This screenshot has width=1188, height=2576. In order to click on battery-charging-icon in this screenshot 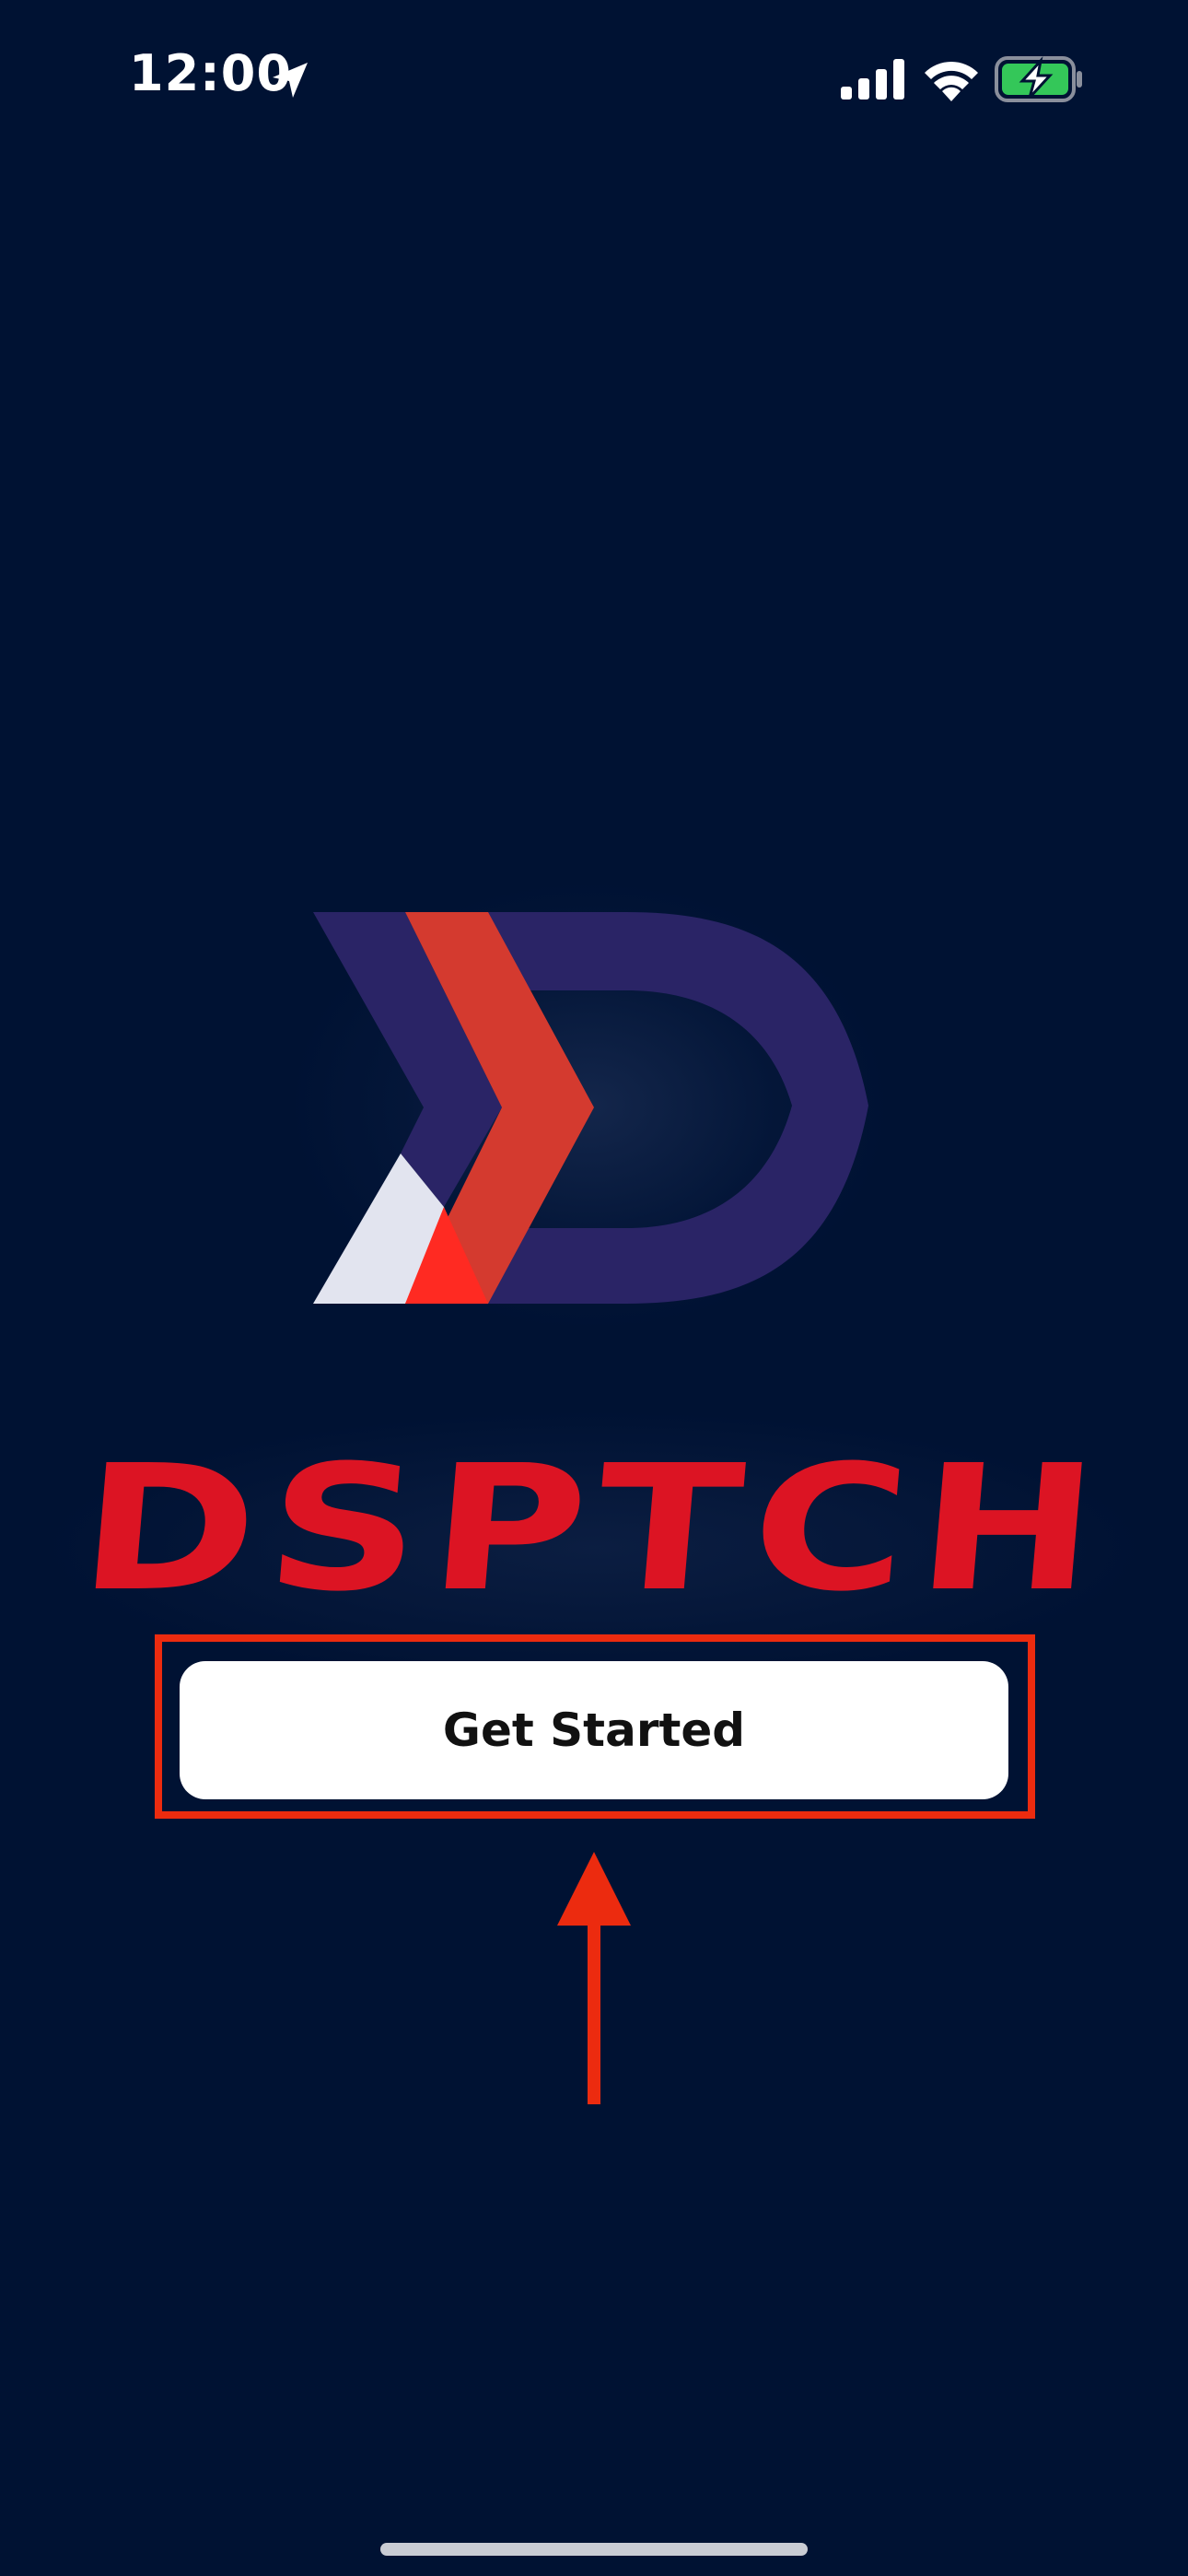, I will do `click(1039, 79)`.